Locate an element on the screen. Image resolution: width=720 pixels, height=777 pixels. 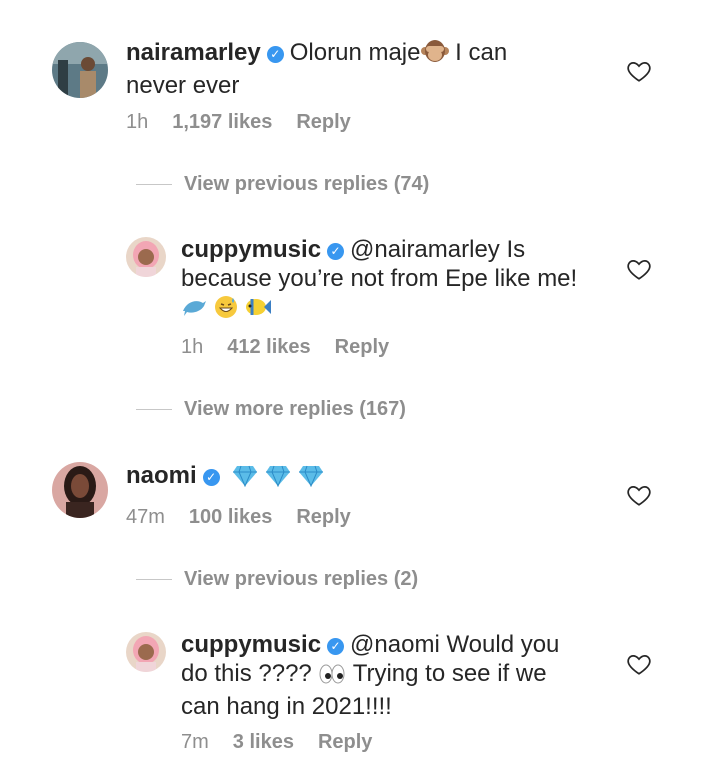
dolphin-icon is located at coordinates (194, 310).